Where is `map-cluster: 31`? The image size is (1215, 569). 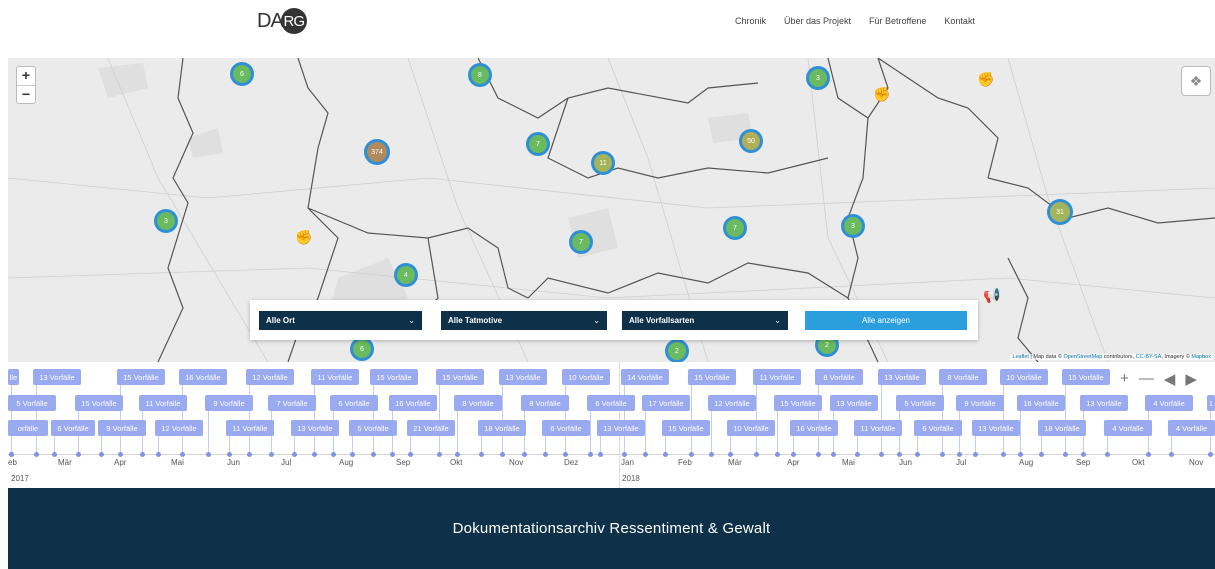 map-cluster: 31 is located at coordinates (1060, 212).